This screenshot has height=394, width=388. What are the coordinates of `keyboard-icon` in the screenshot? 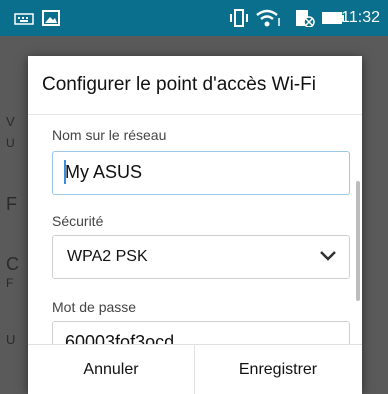 It's located at (24, 19).